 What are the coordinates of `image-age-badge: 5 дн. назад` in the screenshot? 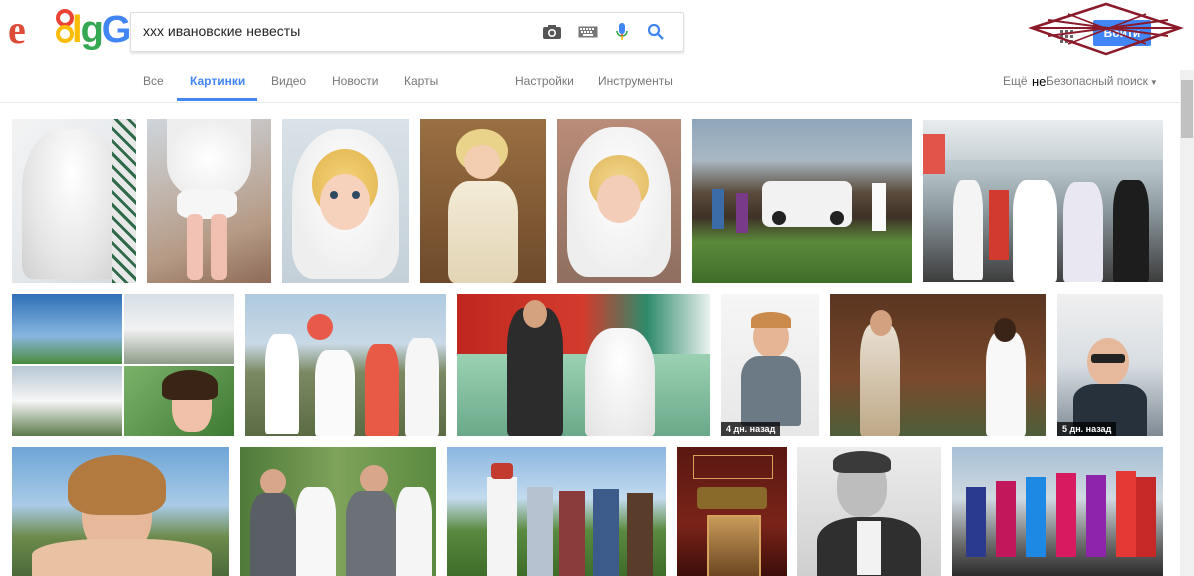 It's located at (1087, 429).